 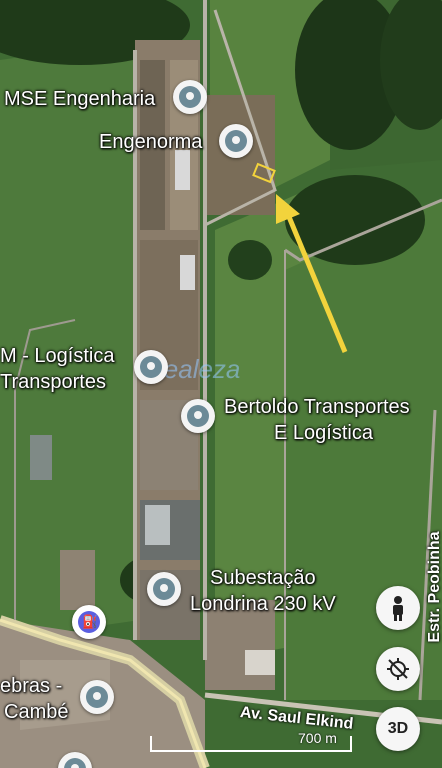 I want to click on scale-label: 700 m, so click(x=317, y=738).